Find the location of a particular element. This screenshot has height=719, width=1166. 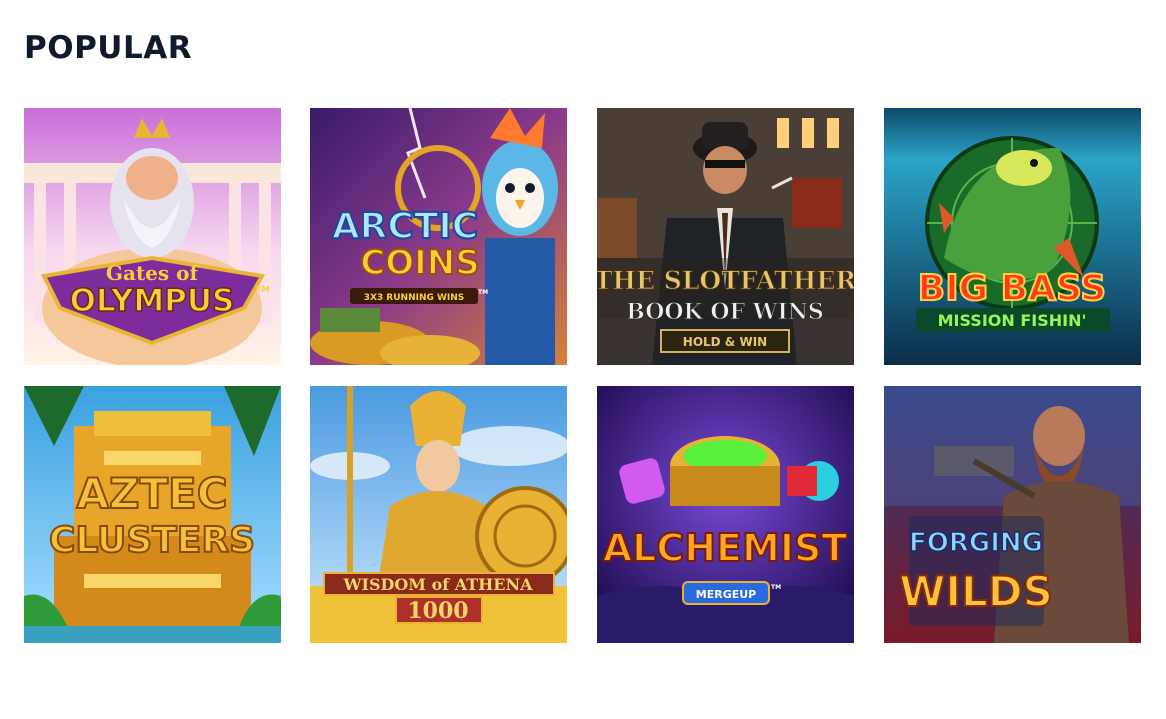

game-tile-gates-of-olympus: Gates of OLYMPUS TM is located at coordinates (152, 236).